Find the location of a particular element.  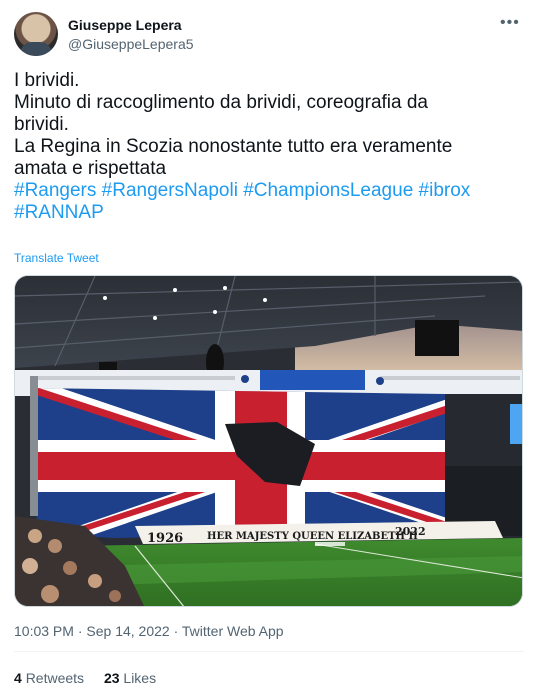

banner-year-left: 1926 is located at coordinates (165, 538).